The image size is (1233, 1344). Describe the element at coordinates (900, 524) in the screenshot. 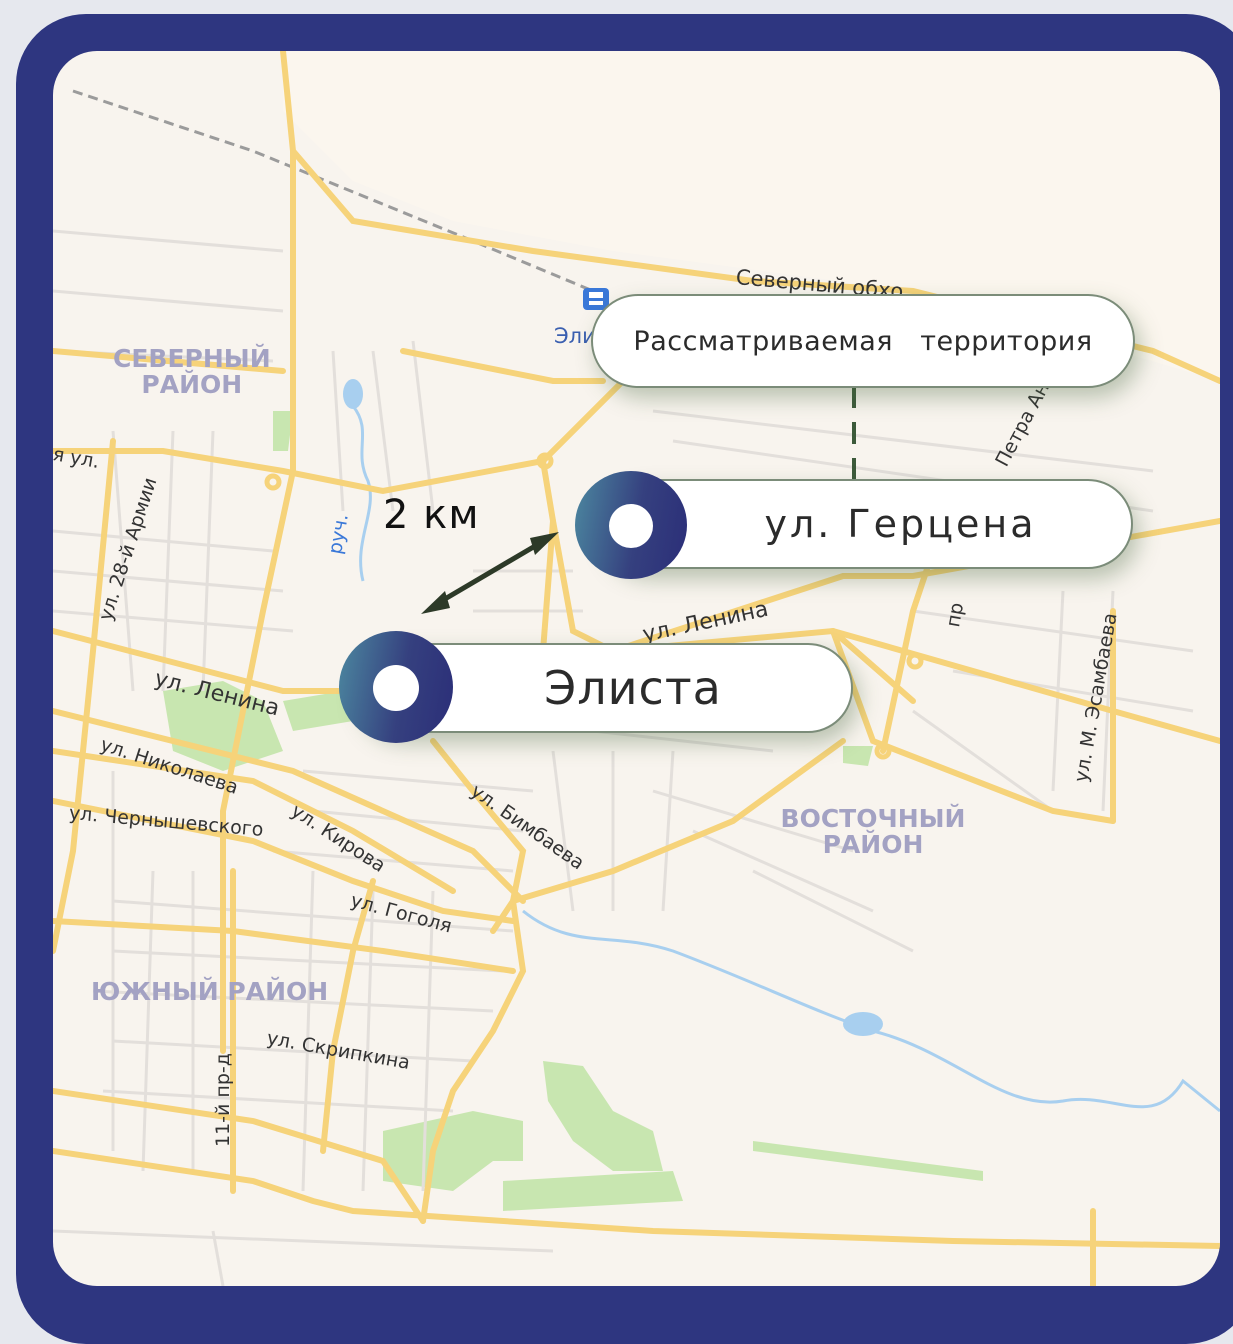

I see `gertsena-label-text: ул. Герцена` at that location.